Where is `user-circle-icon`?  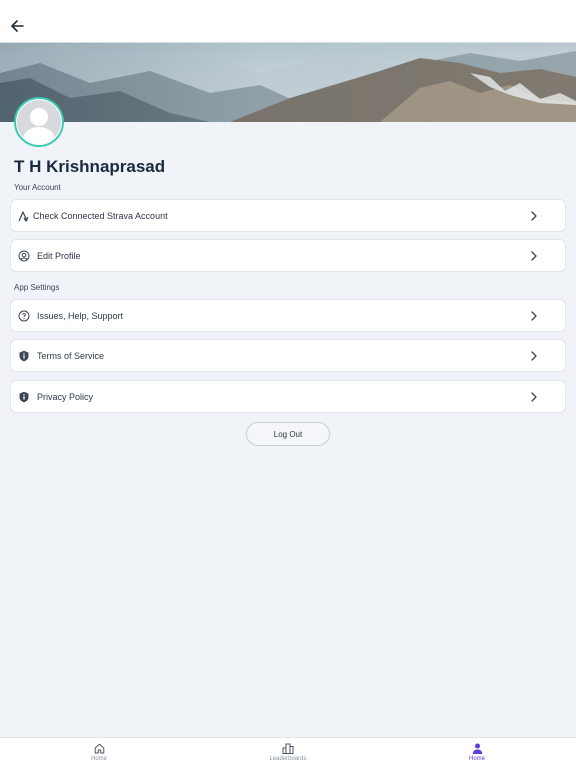
user-circle-icon is located at coordinates (24, 256).